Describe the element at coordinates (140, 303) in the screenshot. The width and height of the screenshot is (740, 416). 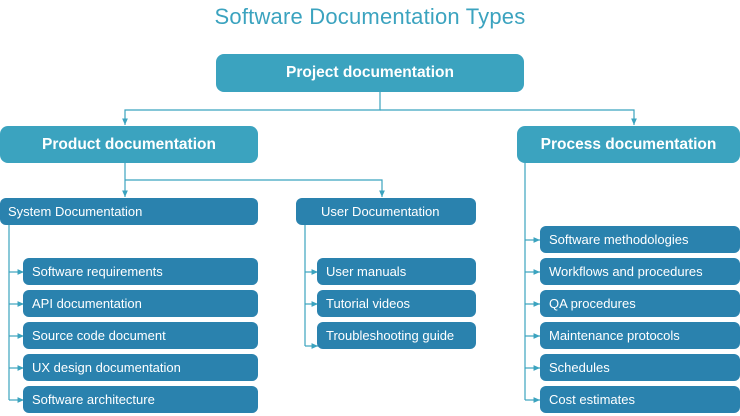
I see `system-item: API documentation` at that location.